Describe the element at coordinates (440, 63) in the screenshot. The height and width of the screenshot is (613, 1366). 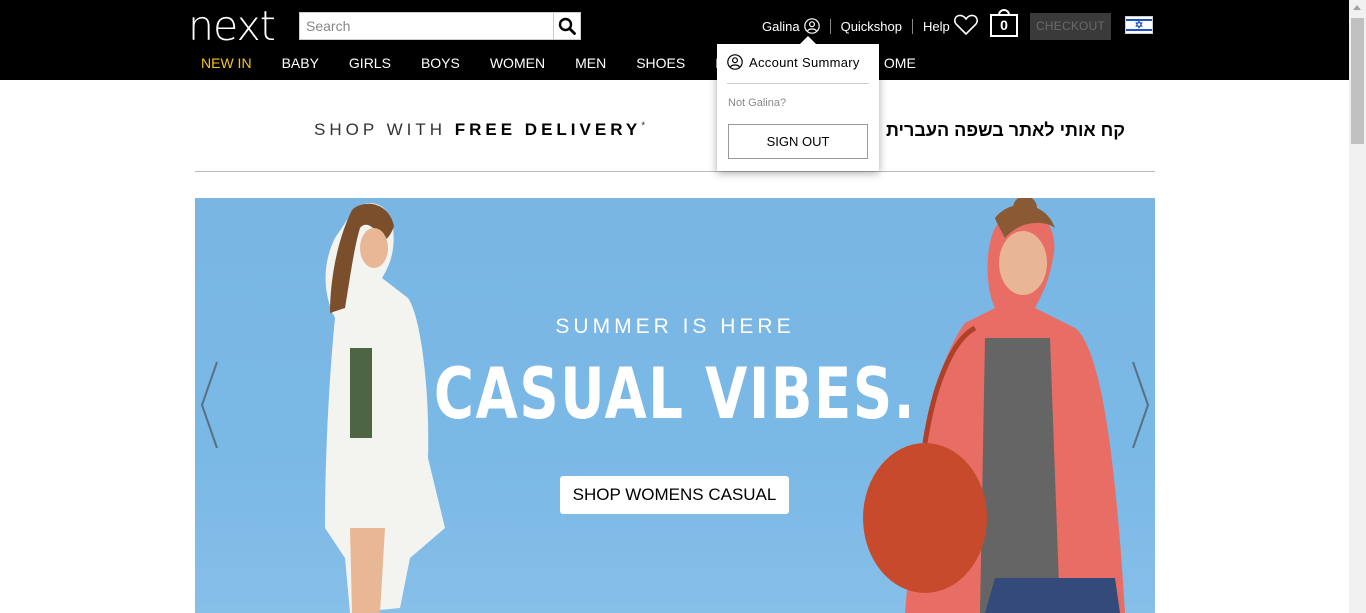
I see `nav-boys: BOYS` at that location.